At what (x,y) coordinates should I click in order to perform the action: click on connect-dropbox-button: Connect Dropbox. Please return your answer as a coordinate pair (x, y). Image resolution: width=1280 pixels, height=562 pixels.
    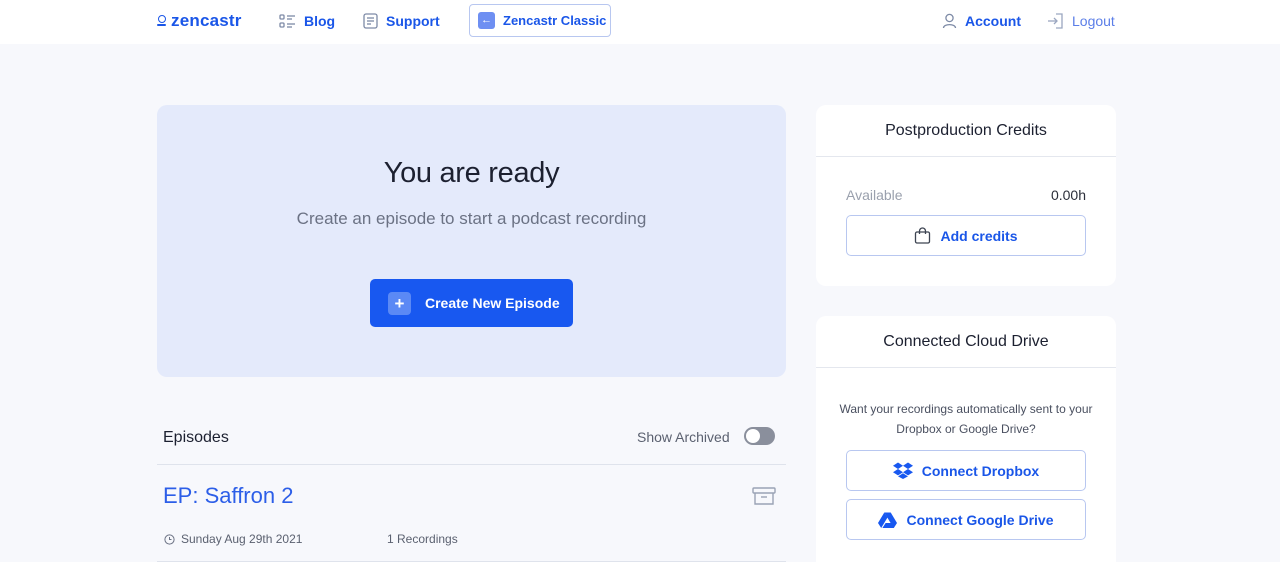
    Looking at the image, I should click on (966, 470).